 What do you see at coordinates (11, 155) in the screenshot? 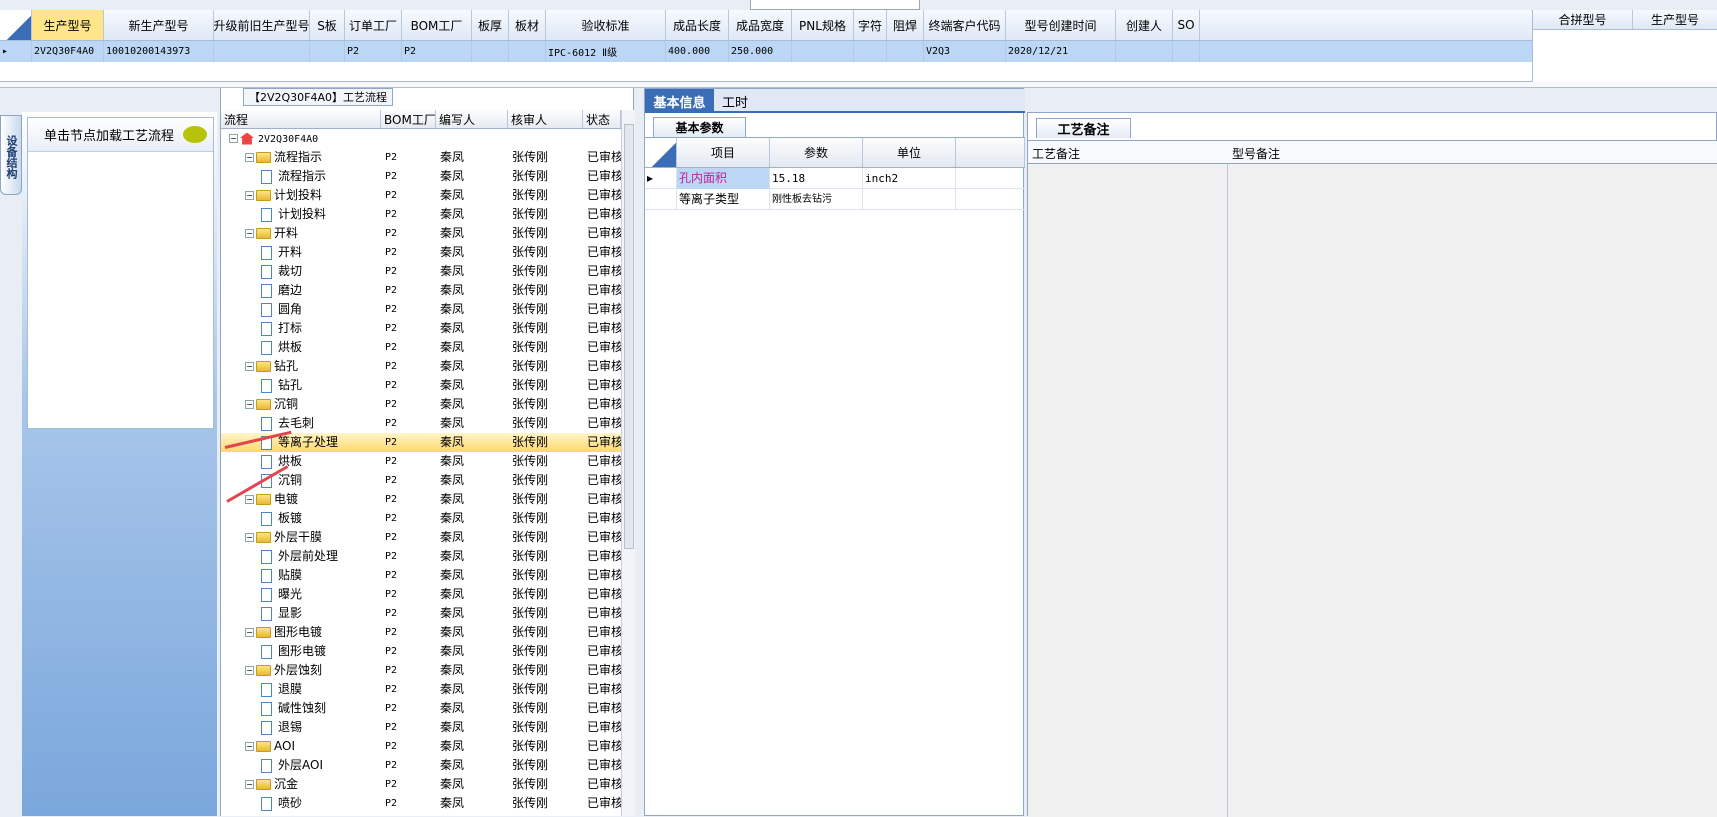
I see `equipment-structure-tab: 设备结构` at bounding box center [11, 155].